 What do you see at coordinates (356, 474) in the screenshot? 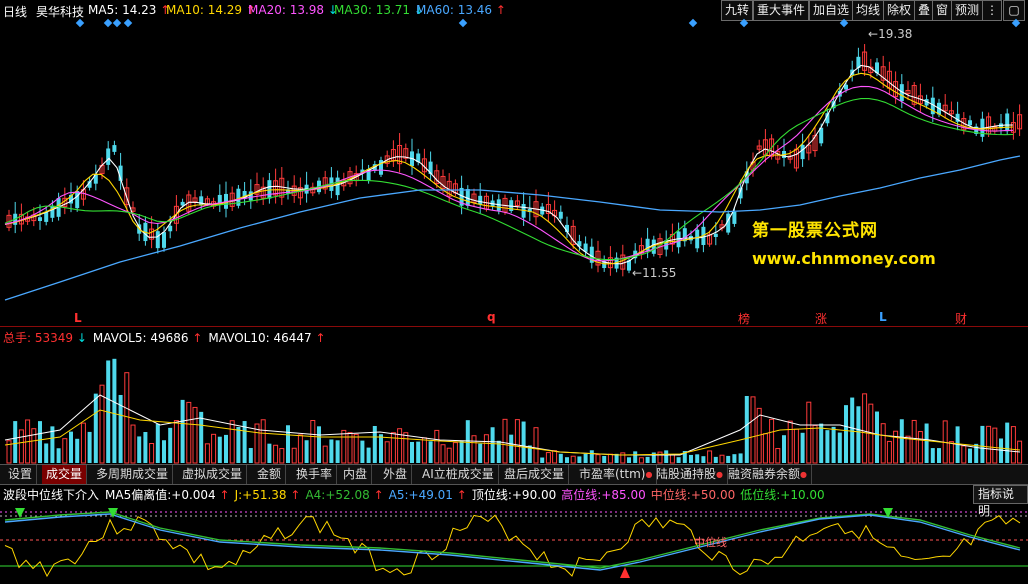
I see `tab-6: 内盘` at bounding box center [356, 474].